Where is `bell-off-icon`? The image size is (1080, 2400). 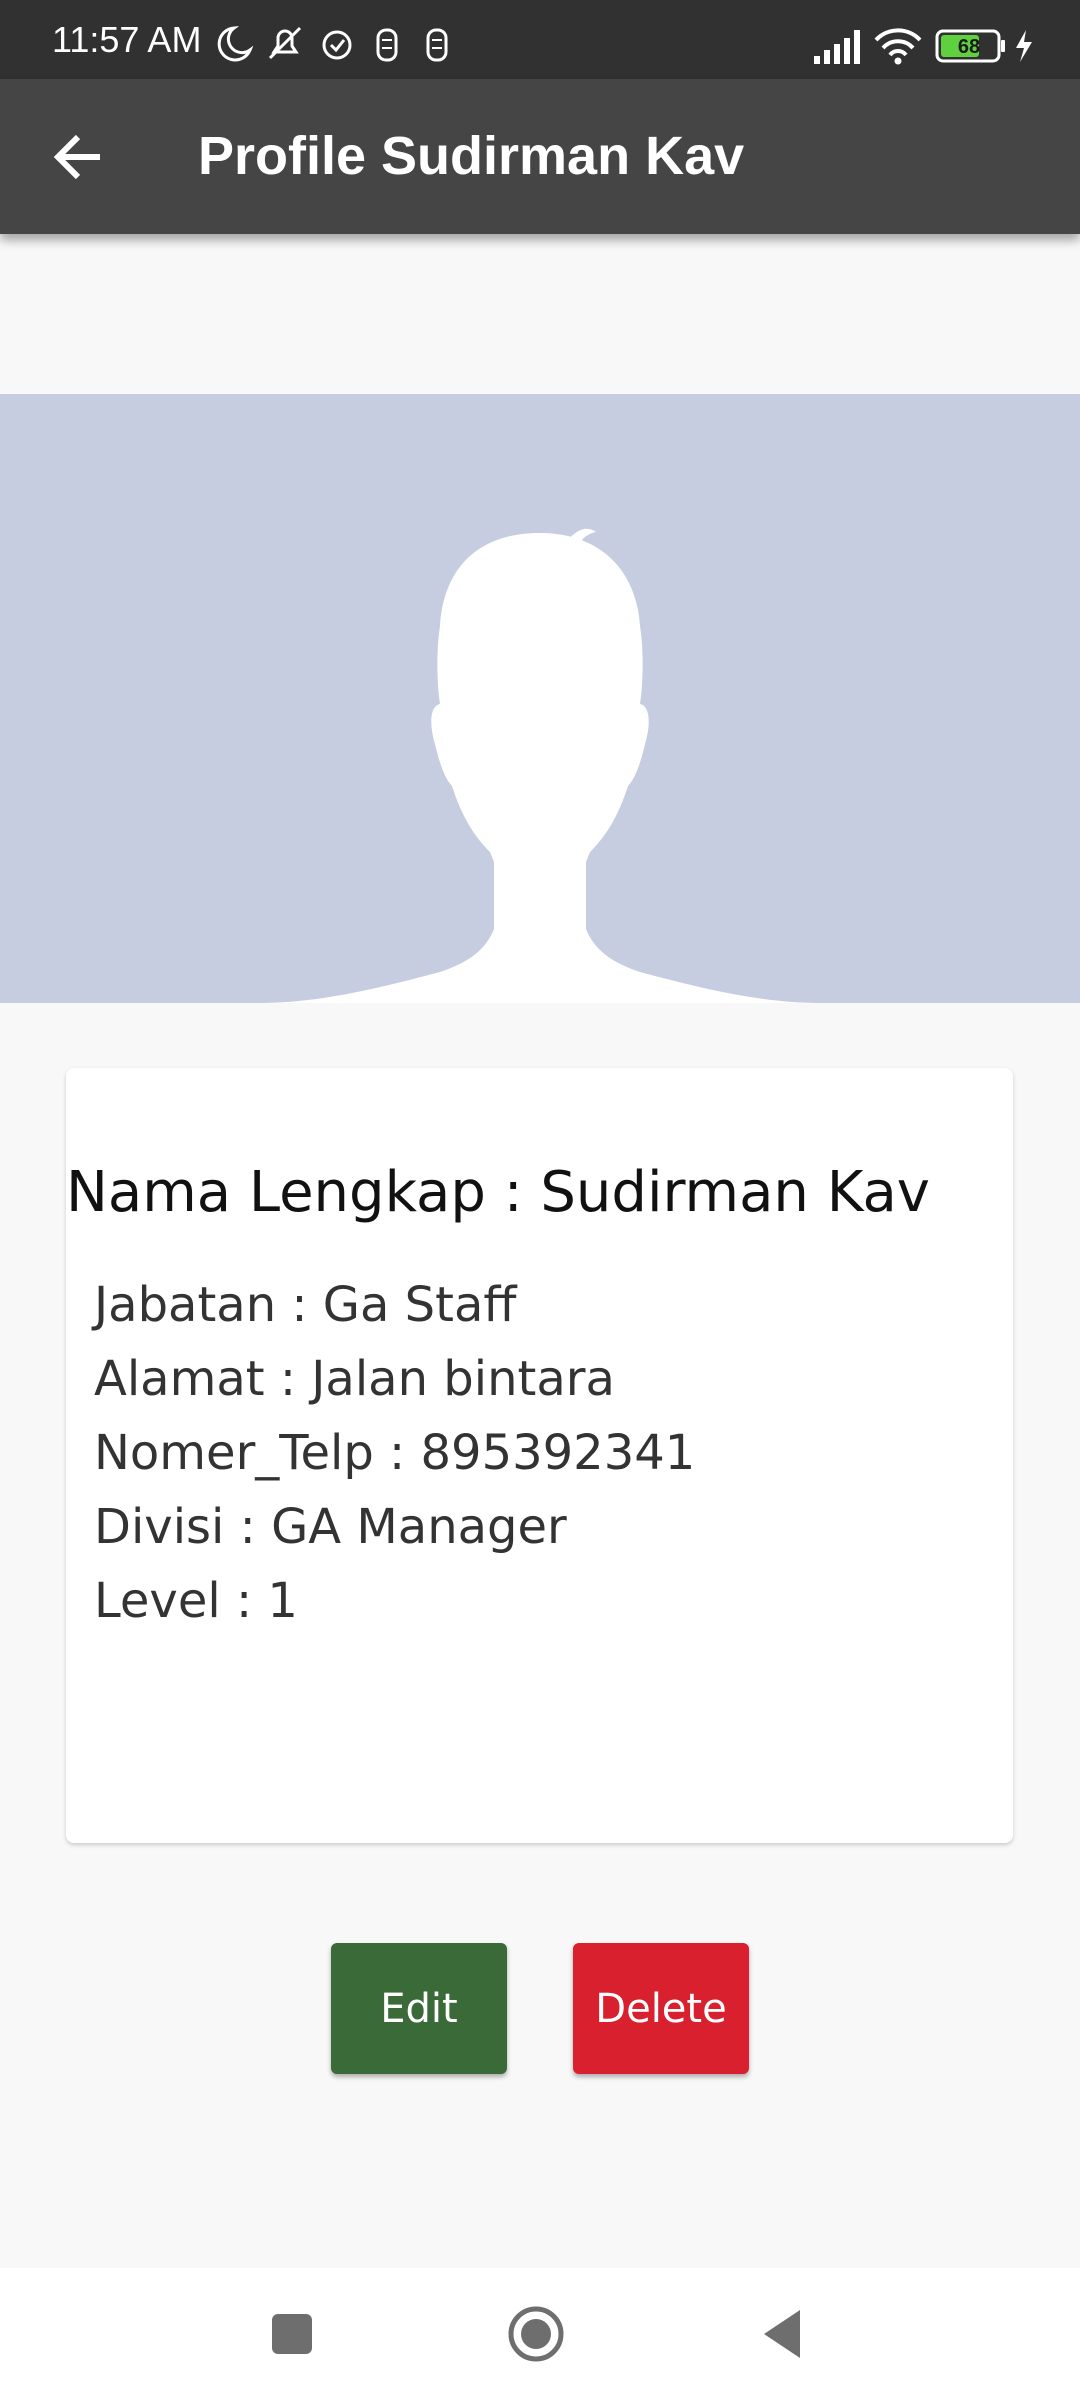
bell-off-icon is located at coordinates (285, 43).